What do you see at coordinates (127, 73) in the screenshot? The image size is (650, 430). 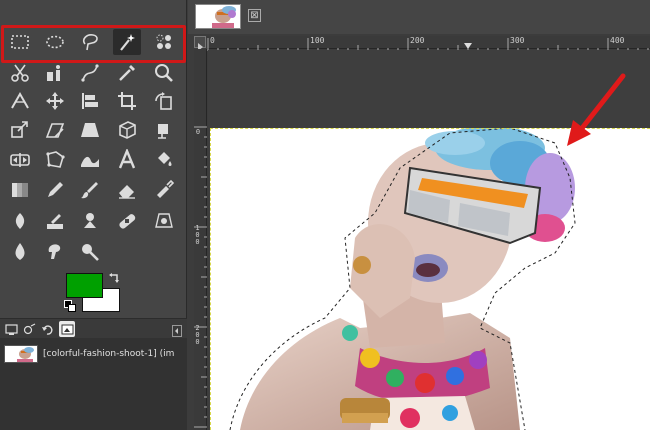 I see `color-picker-icon` at bounding box center [127, 73].